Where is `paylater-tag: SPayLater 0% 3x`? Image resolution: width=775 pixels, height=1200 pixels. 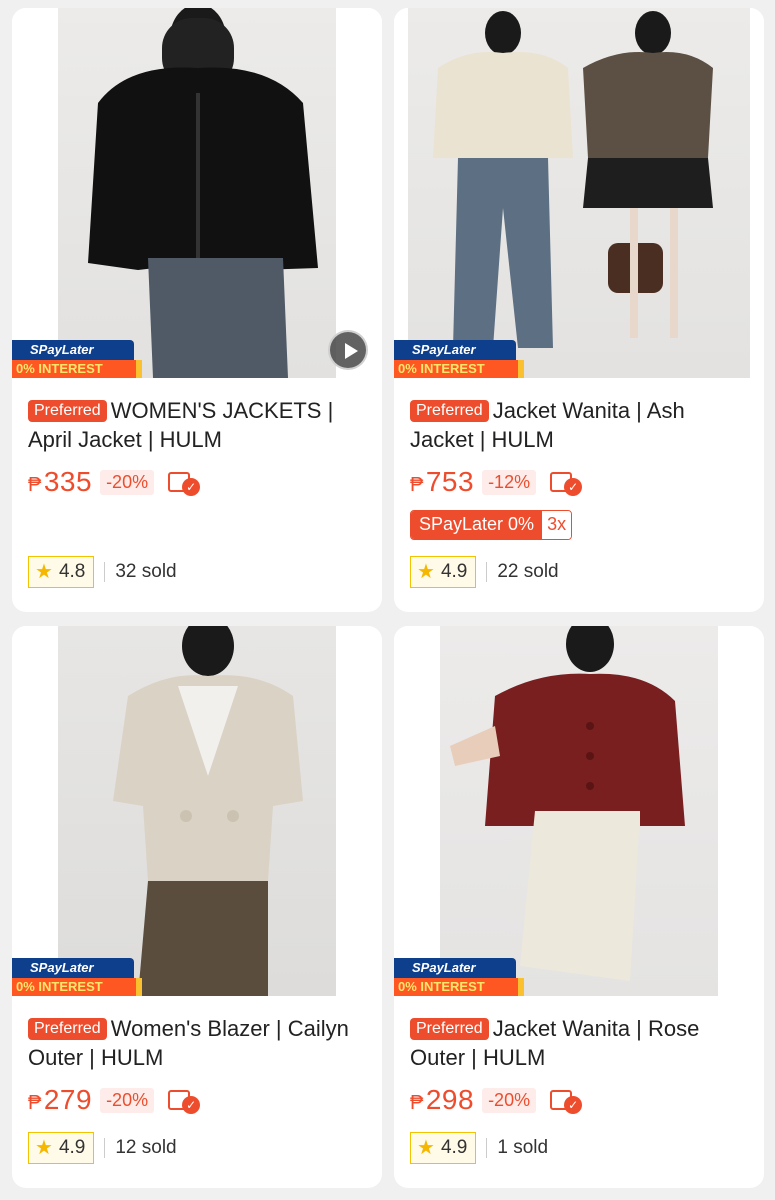
paylater-tag: SPayLater 0% 3x is located at coordinates (491, 525).